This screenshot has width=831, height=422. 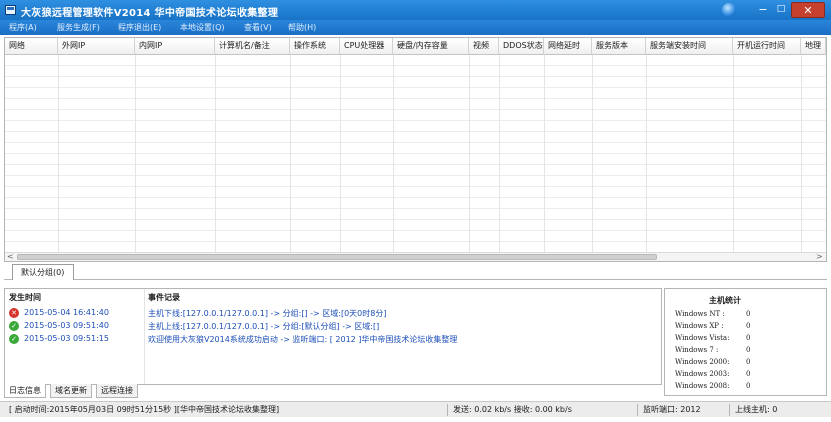 What do you see at coordinates (431, 46) in the screenshot?
I see `column-header-disk-memory: 硬盘/内存容量` at bounding box center [431, 46].